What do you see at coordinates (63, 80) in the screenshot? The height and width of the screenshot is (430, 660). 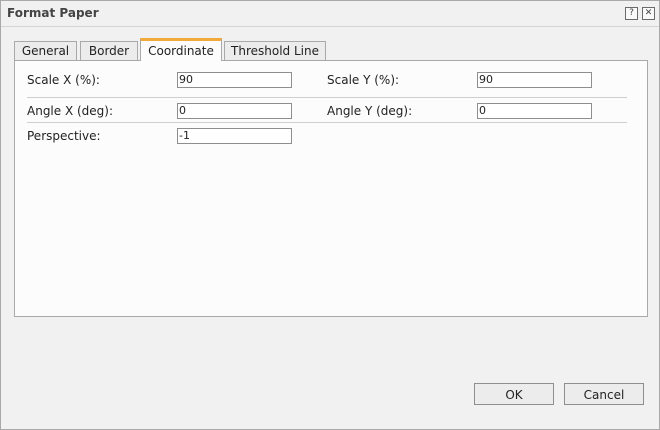 I see `scale-x-label: Scale X (%):` at bounding box center [63, 80].